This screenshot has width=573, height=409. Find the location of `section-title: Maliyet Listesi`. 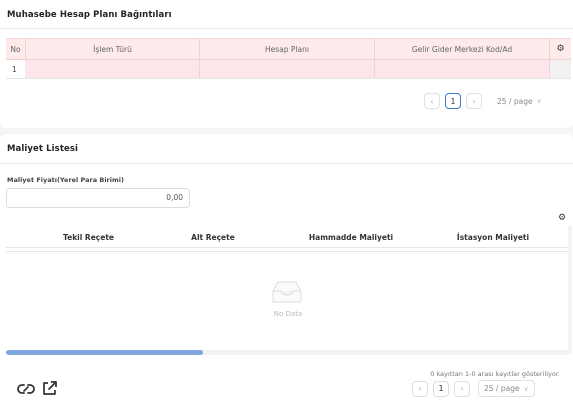

section-title: Maliyet Listesi is located at coordinates (43, 149).